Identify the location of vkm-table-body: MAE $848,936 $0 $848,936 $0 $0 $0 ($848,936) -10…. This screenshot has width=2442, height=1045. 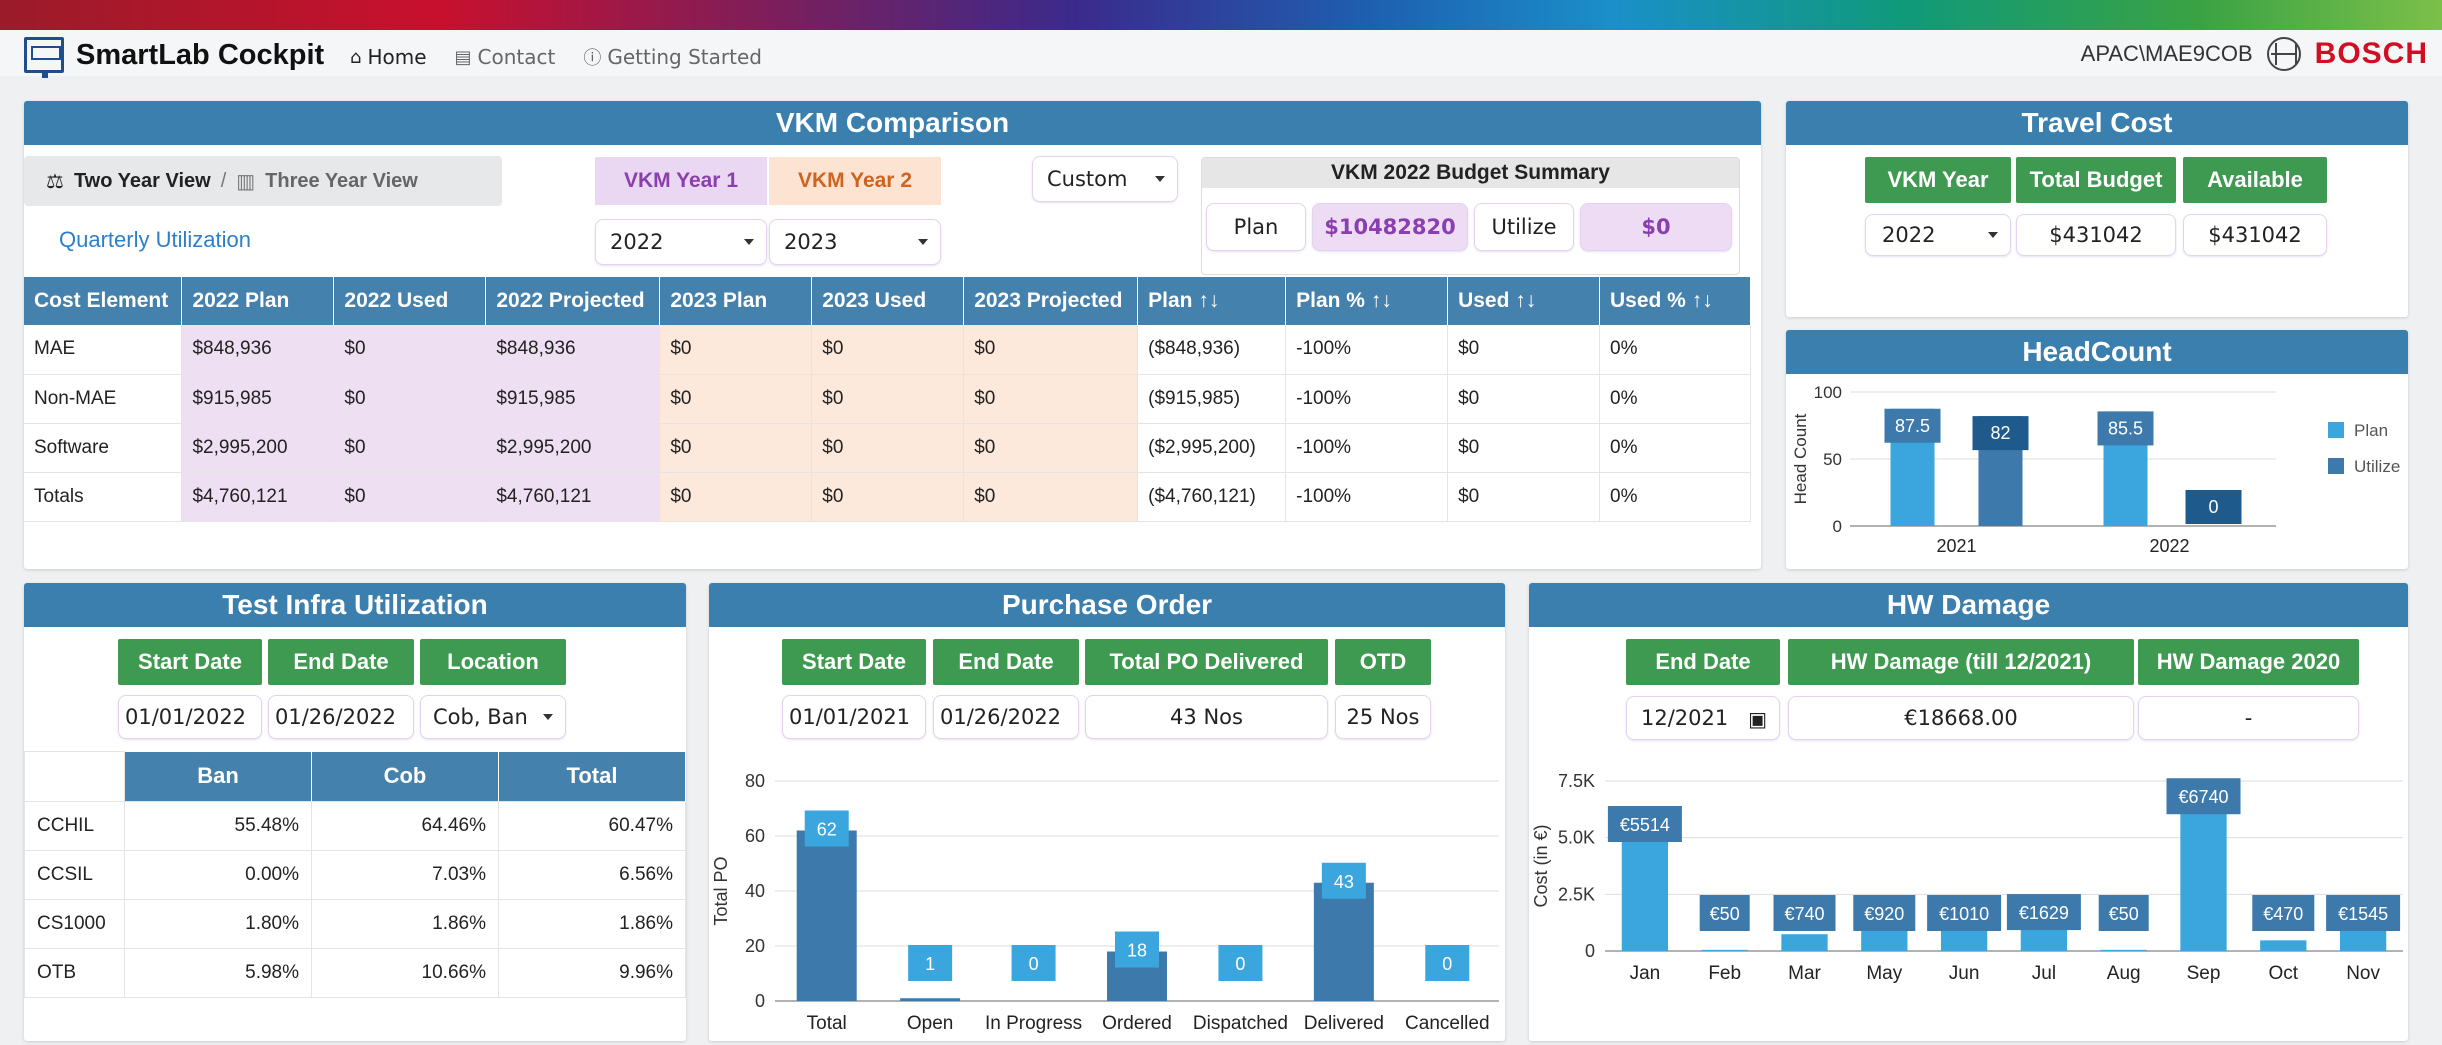
(887, 423).